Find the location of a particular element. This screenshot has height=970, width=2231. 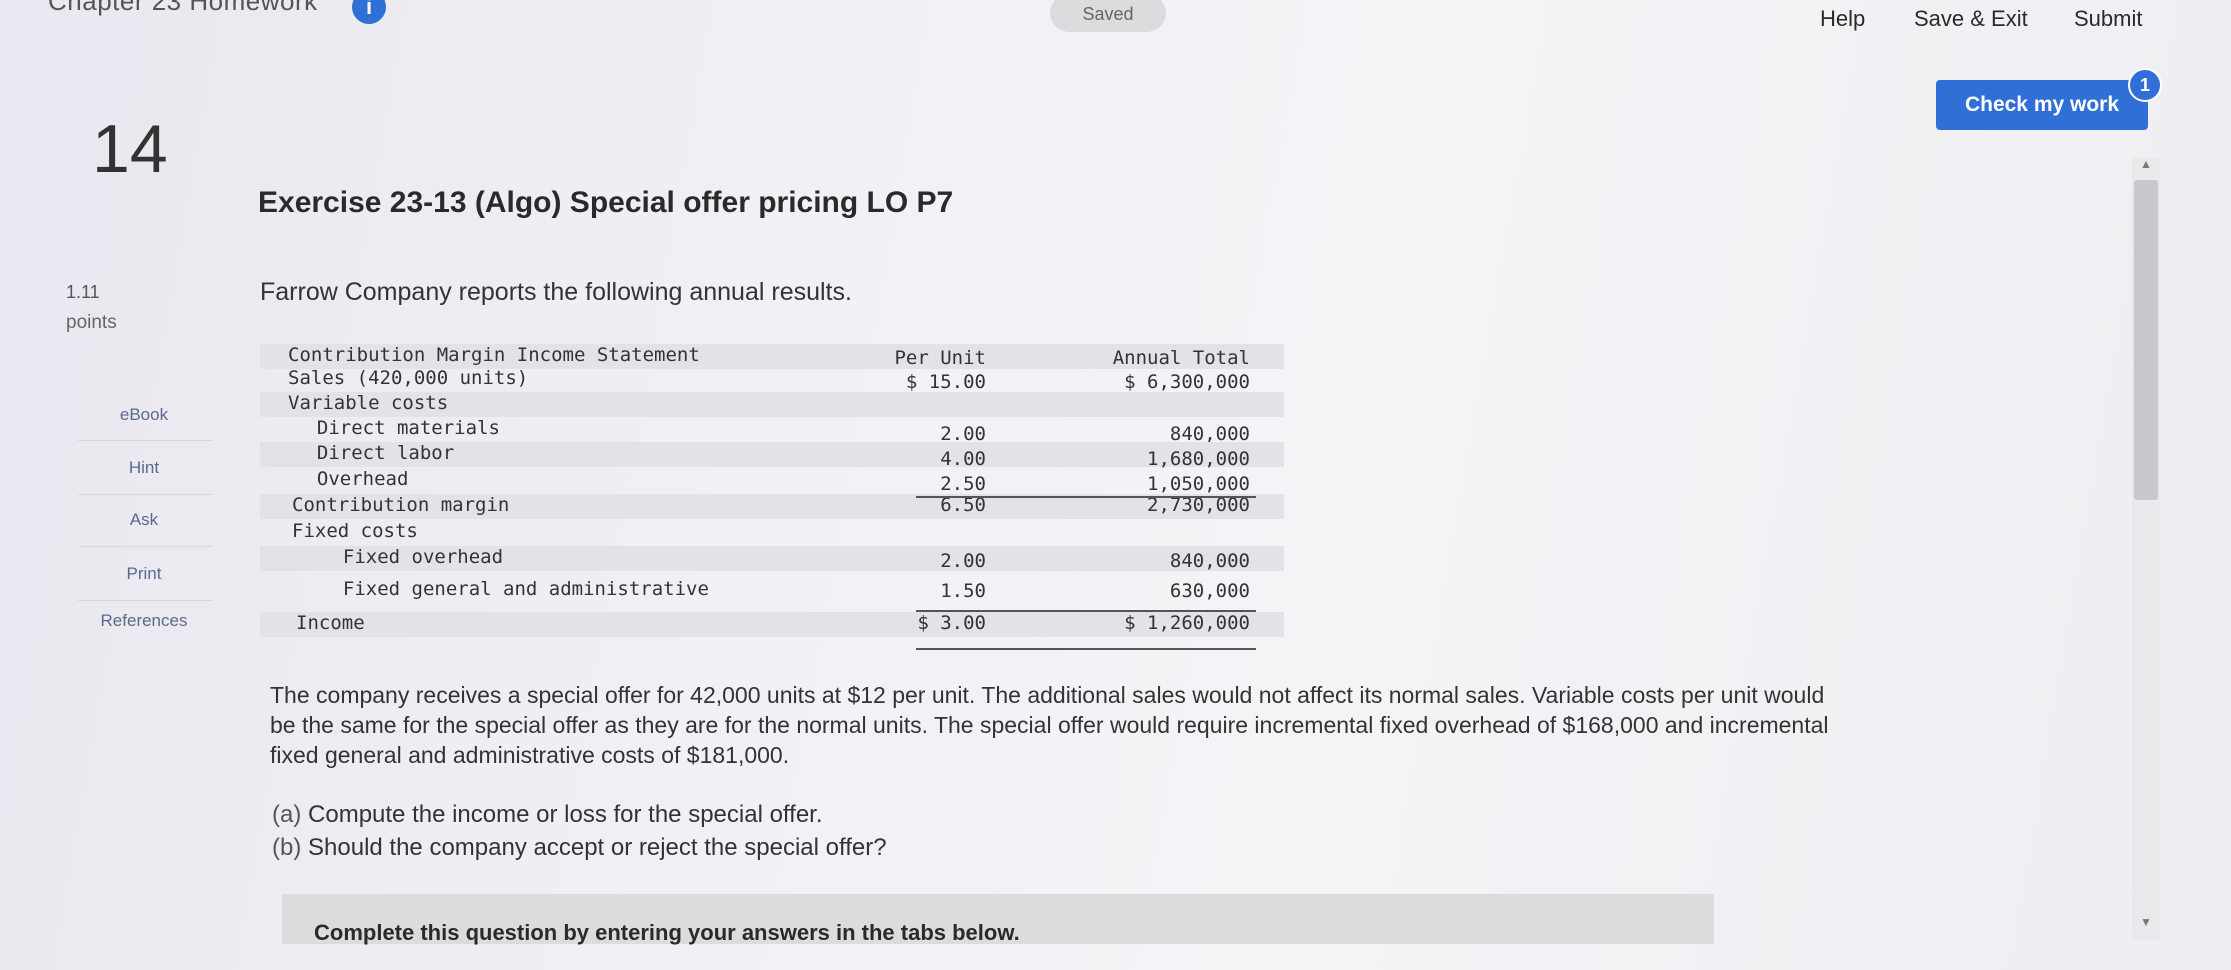

print-link: Print is located at coordinates (144, 574).